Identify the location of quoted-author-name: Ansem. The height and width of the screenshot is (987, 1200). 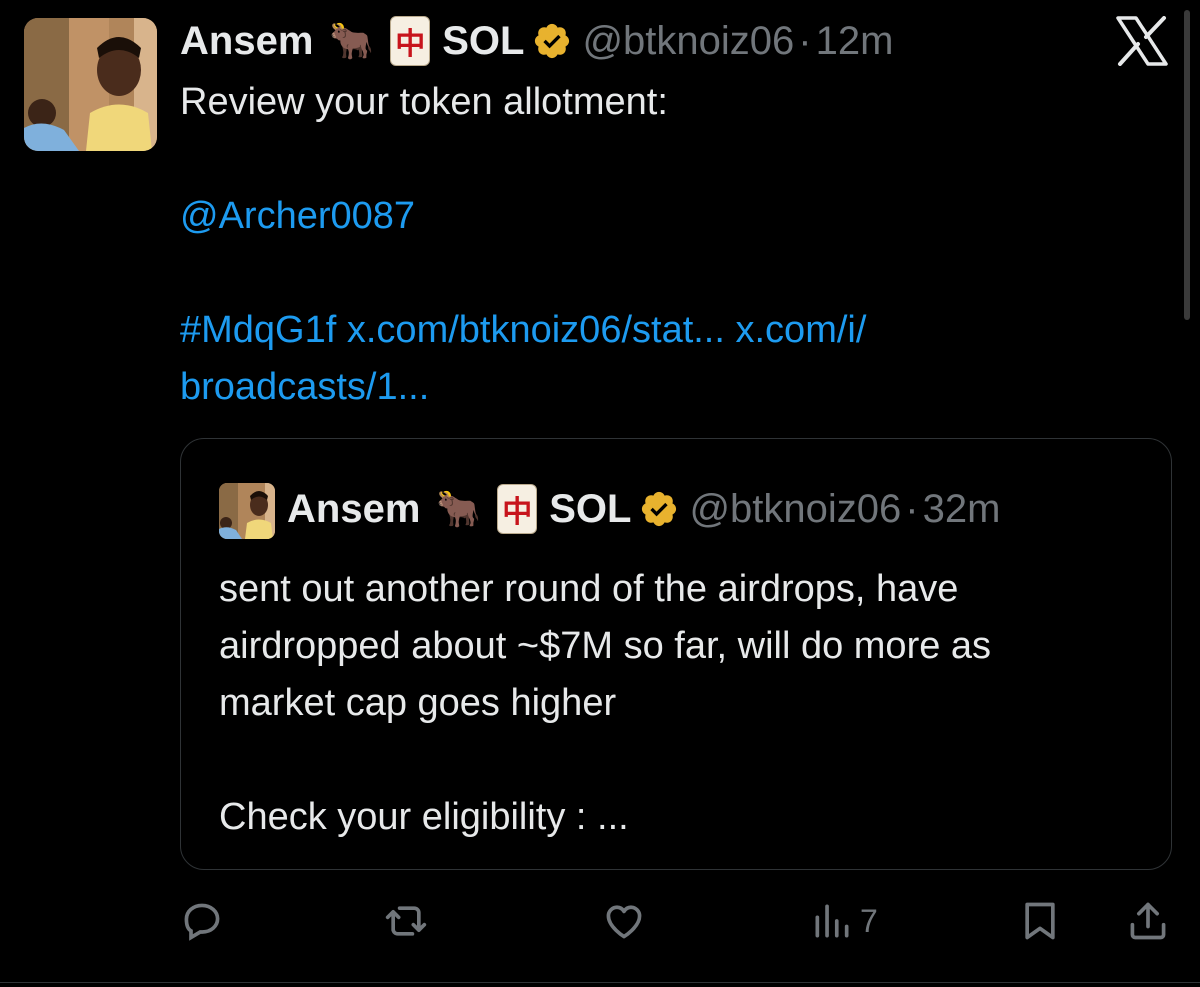
(353, 509).